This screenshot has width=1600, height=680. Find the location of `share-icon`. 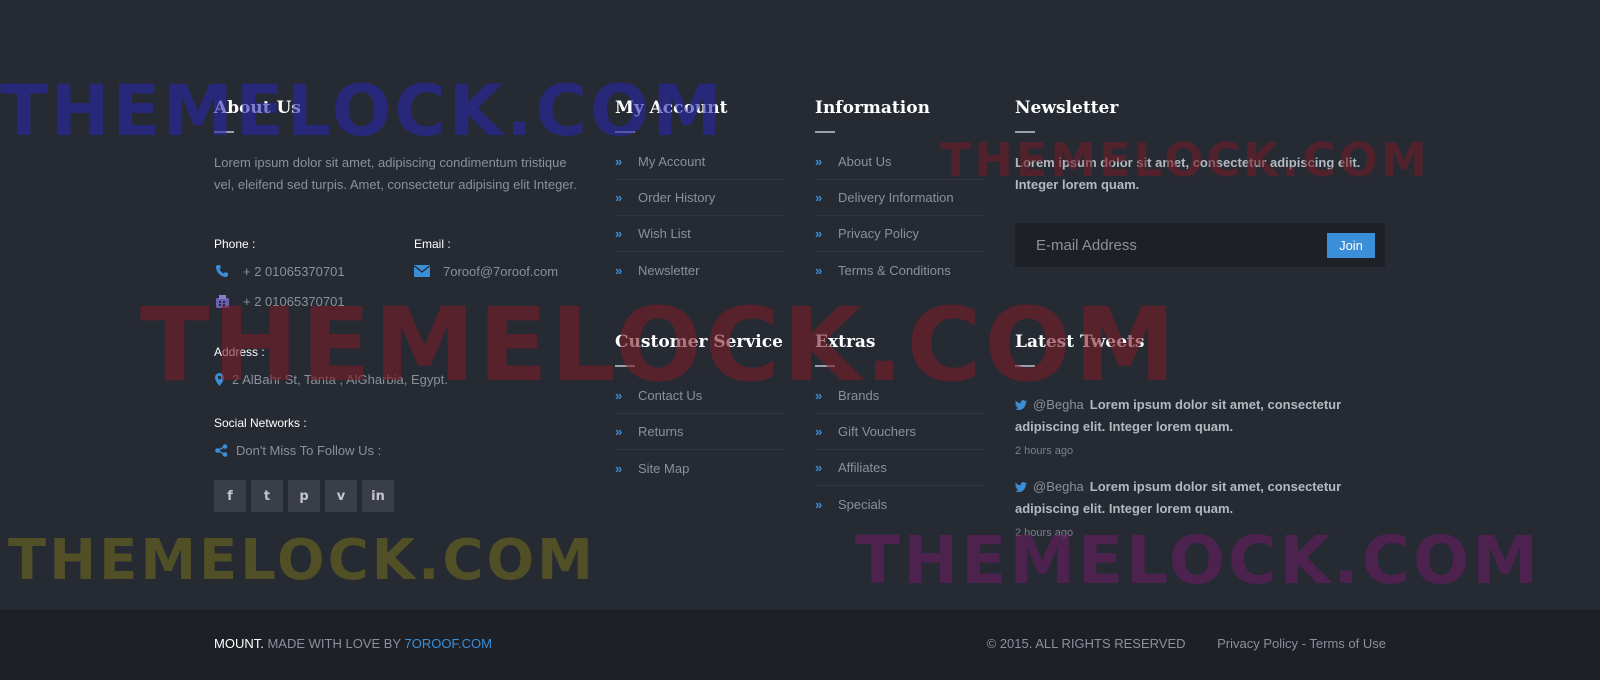

share-icon is located at coordinates (221, 450).